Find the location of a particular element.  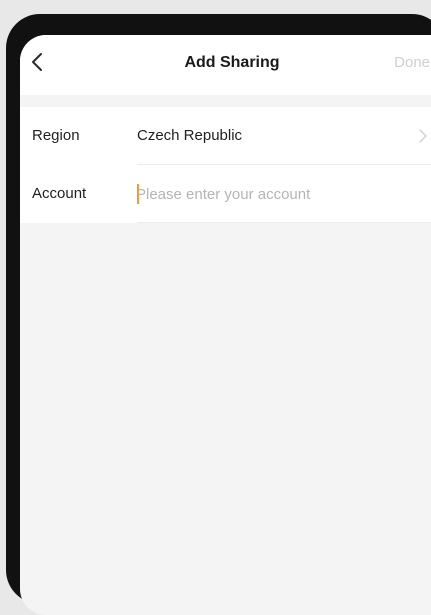

row-divider is located at coordinates (284, 222).